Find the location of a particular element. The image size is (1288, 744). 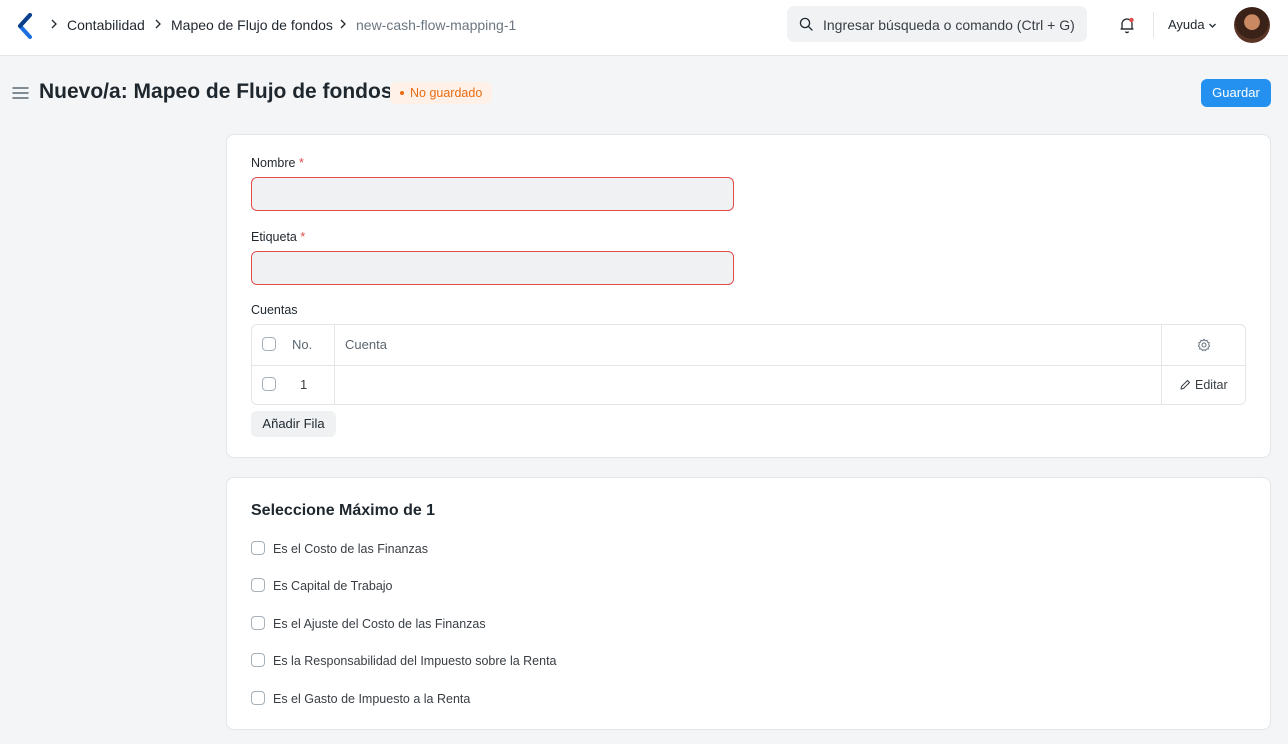

tag-label-text: Etiqueta is located at coordinates (274, 237).